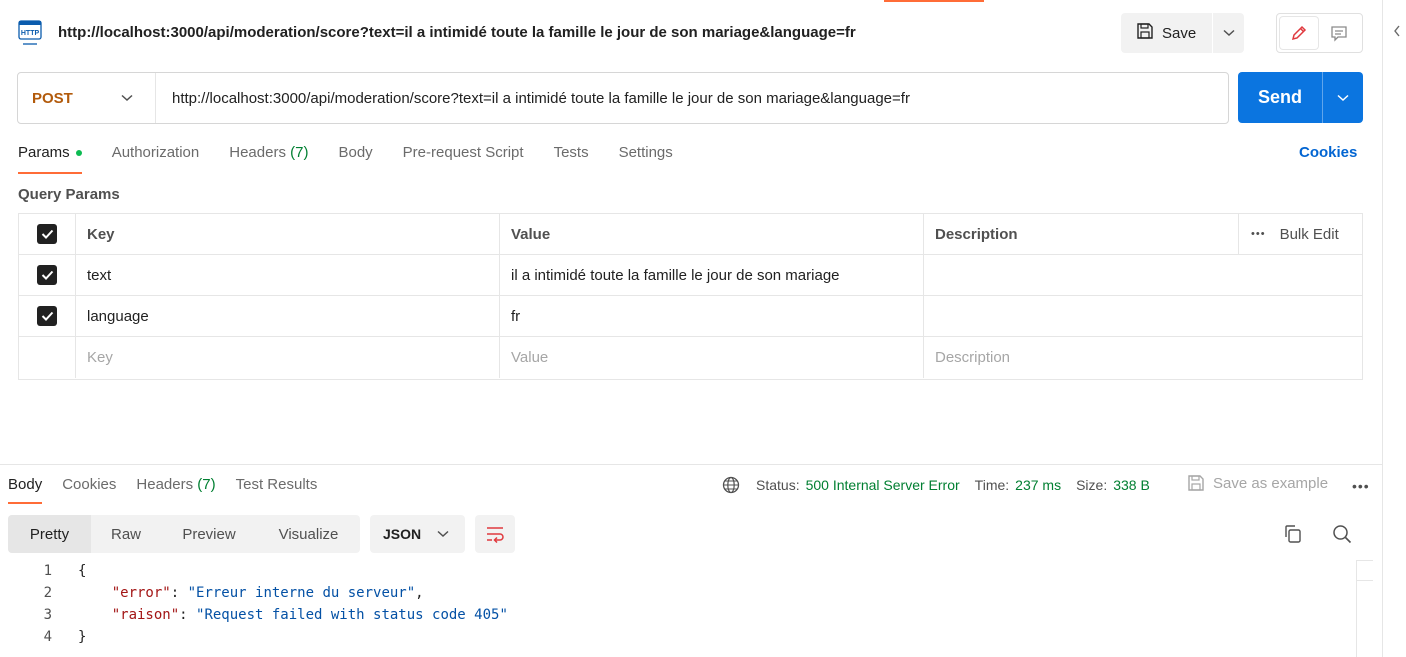 The image size is (1406, 657). What do you see at coordinates (206, 484) in the screenshot?
I see `response-headers-count: (7)` at bounding box center [206, 484].